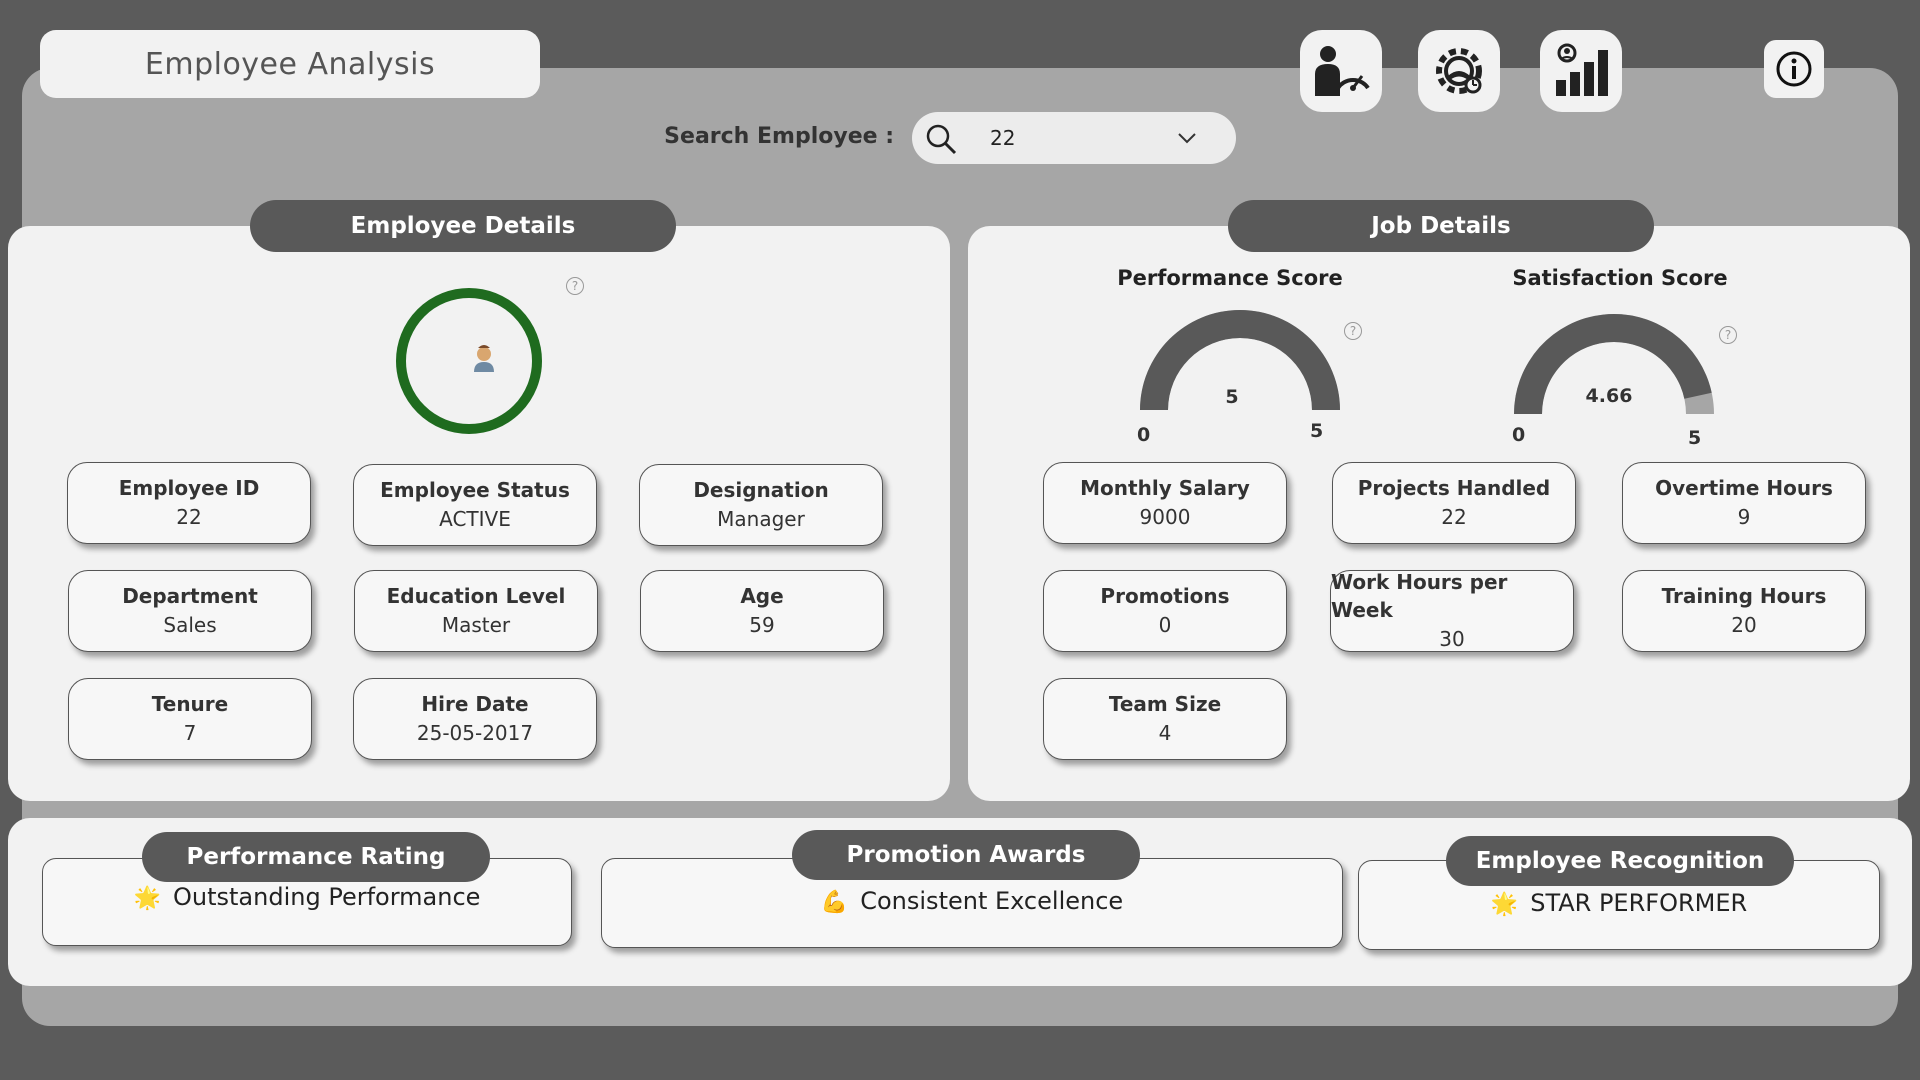  What do you see at coordinates (1419, 596) in the screenshot?
I see `field-label: Work Hours per Week` at bounding box center [1419, 596].